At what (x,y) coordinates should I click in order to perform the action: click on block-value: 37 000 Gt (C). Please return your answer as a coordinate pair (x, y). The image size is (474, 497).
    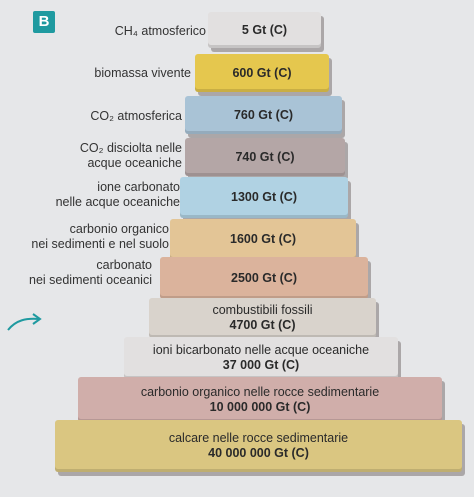
    Looking at the image, I should click on (261, 365).